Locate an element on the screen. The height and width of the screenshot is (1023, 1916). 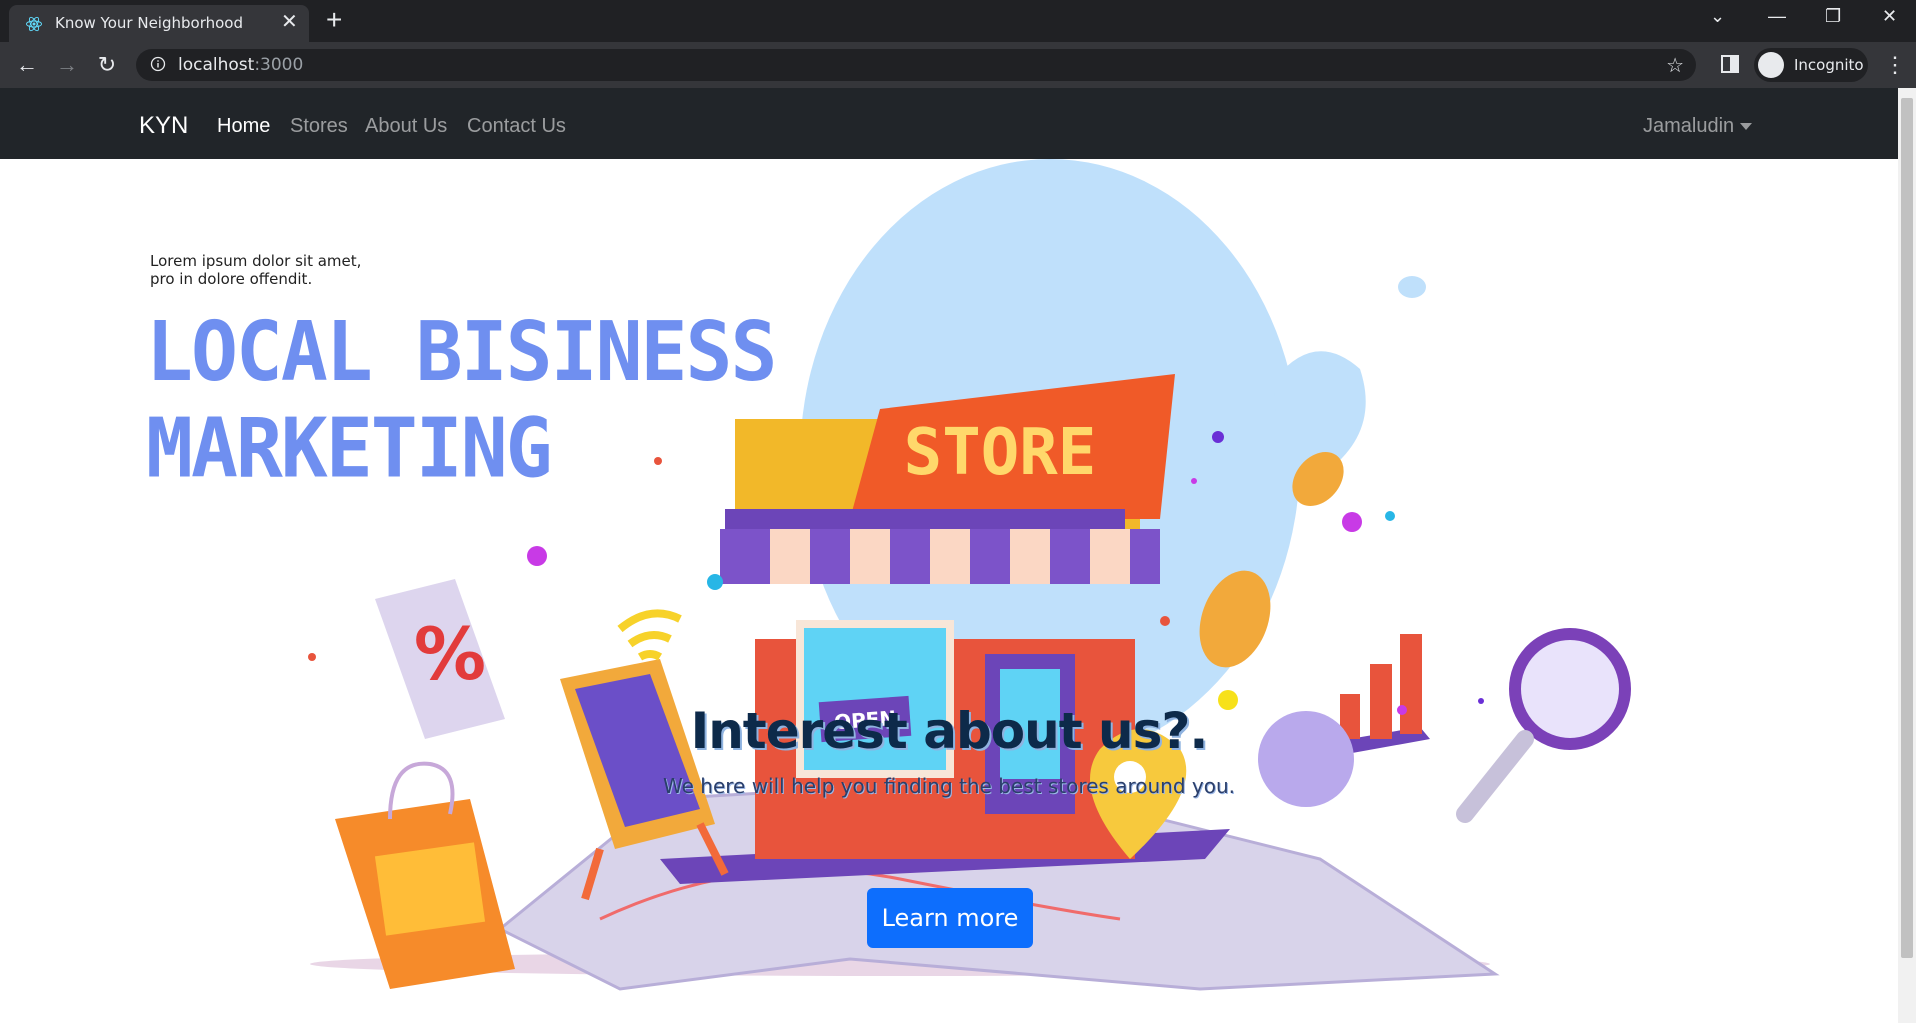
page-scrollbar is located at coordinates (1907, 555).